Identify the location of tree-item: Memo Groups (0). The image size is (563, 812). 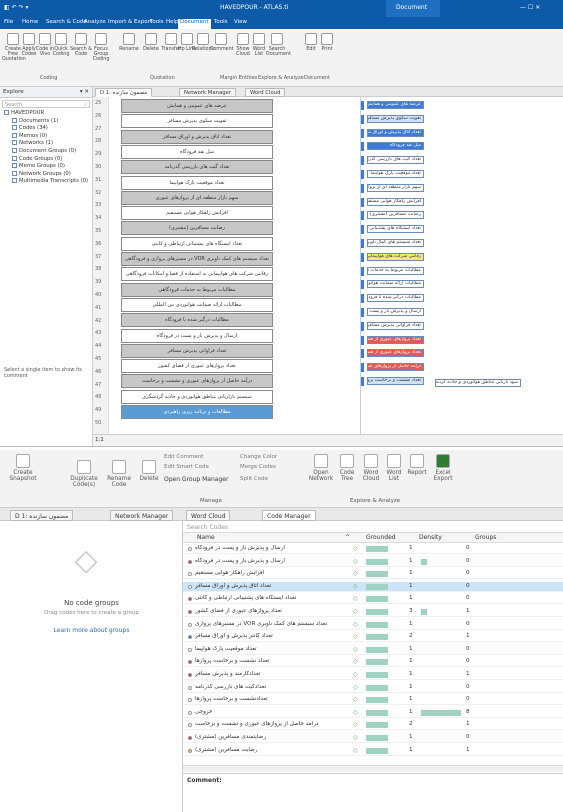
(48, 167).